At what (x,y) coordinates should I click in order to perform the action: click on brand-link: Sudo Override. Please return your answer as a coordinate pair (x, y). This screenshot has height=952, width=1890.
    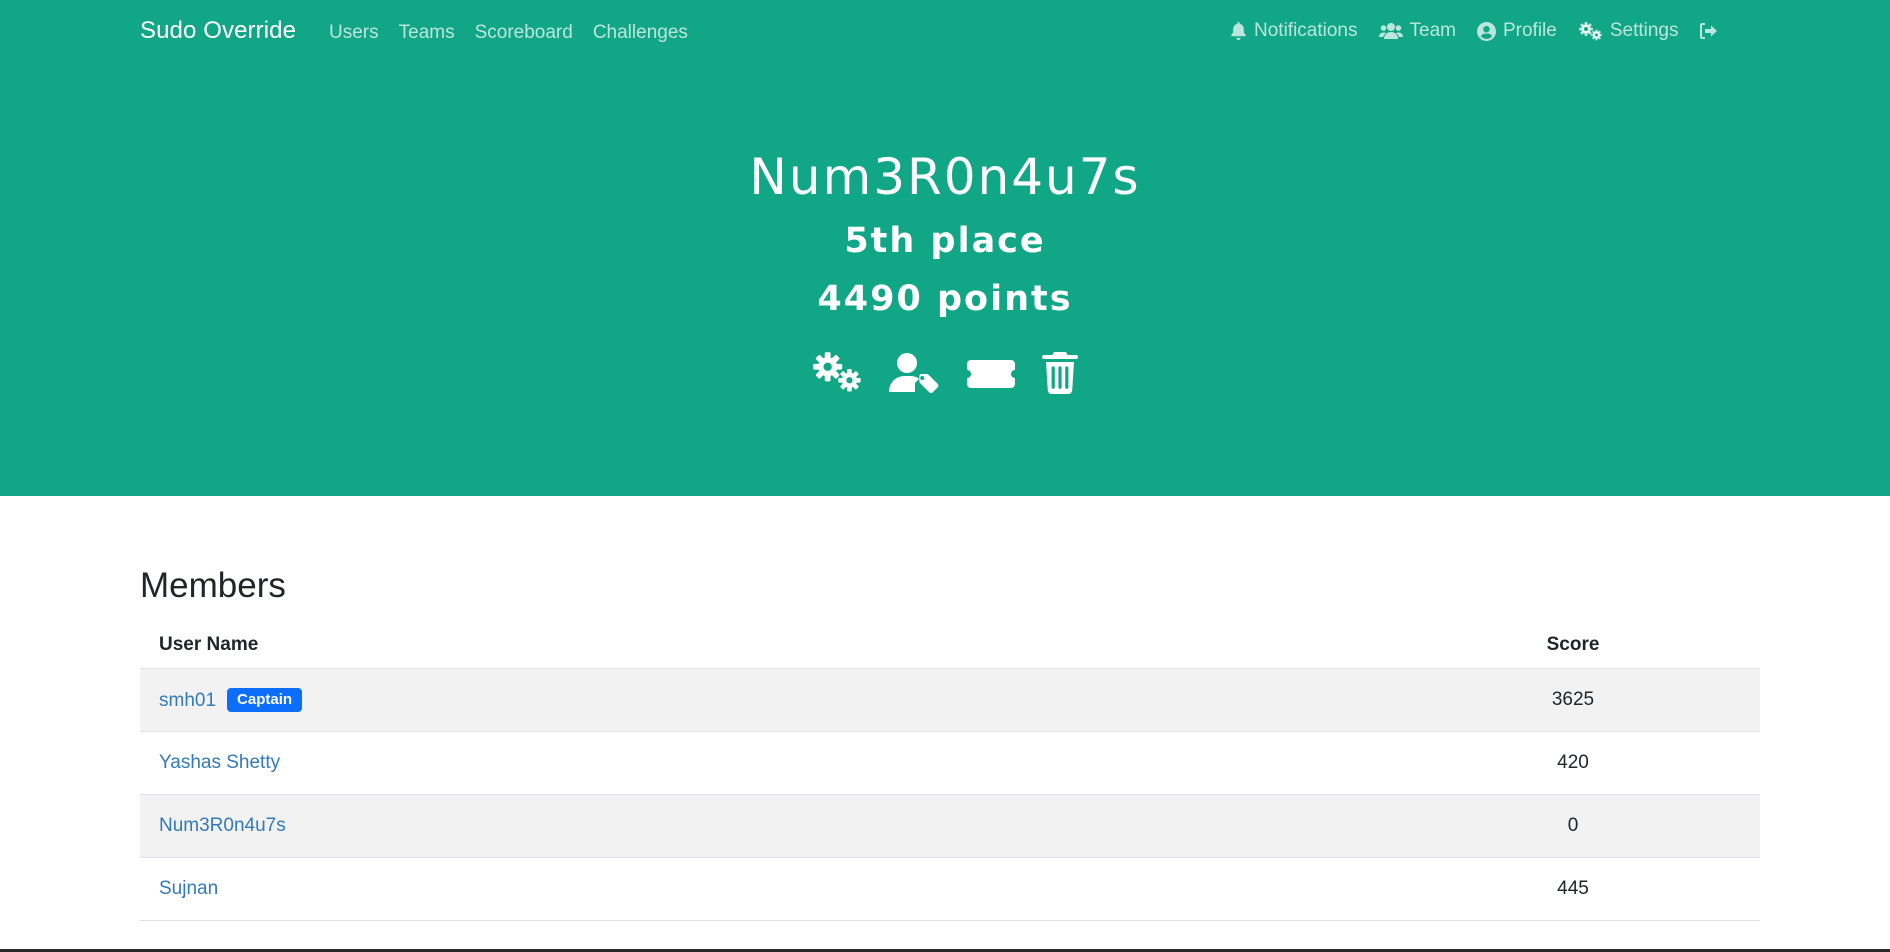
    Looking at the image, I should click on (218, 31).